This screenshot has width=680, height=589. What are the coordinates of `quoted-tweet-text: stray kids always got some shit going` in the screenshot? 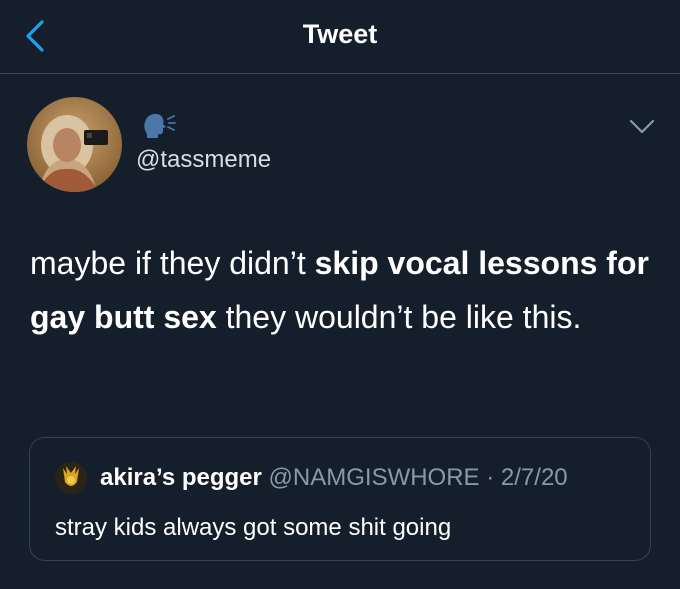 It's located at (253, 527).